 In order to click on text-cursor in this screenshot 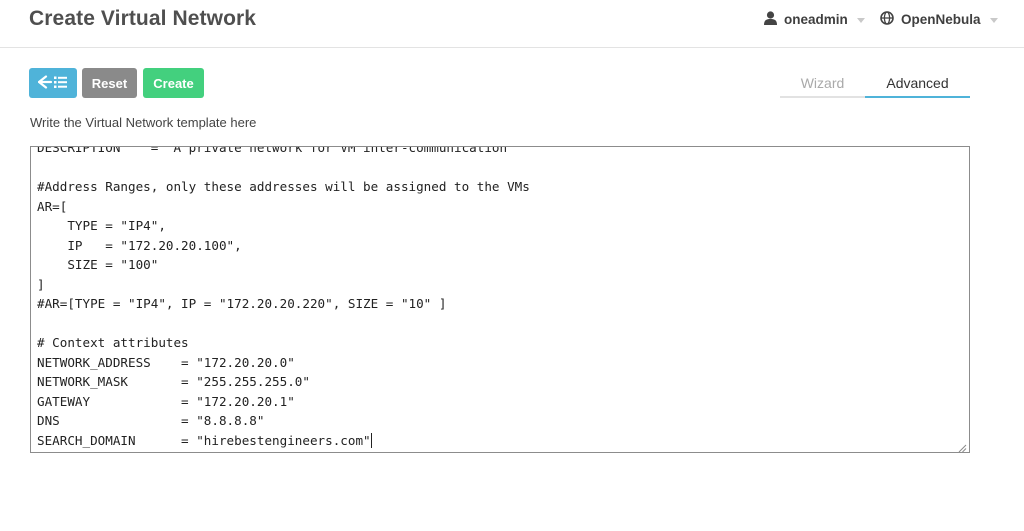, I will do `click(371, 440)`.